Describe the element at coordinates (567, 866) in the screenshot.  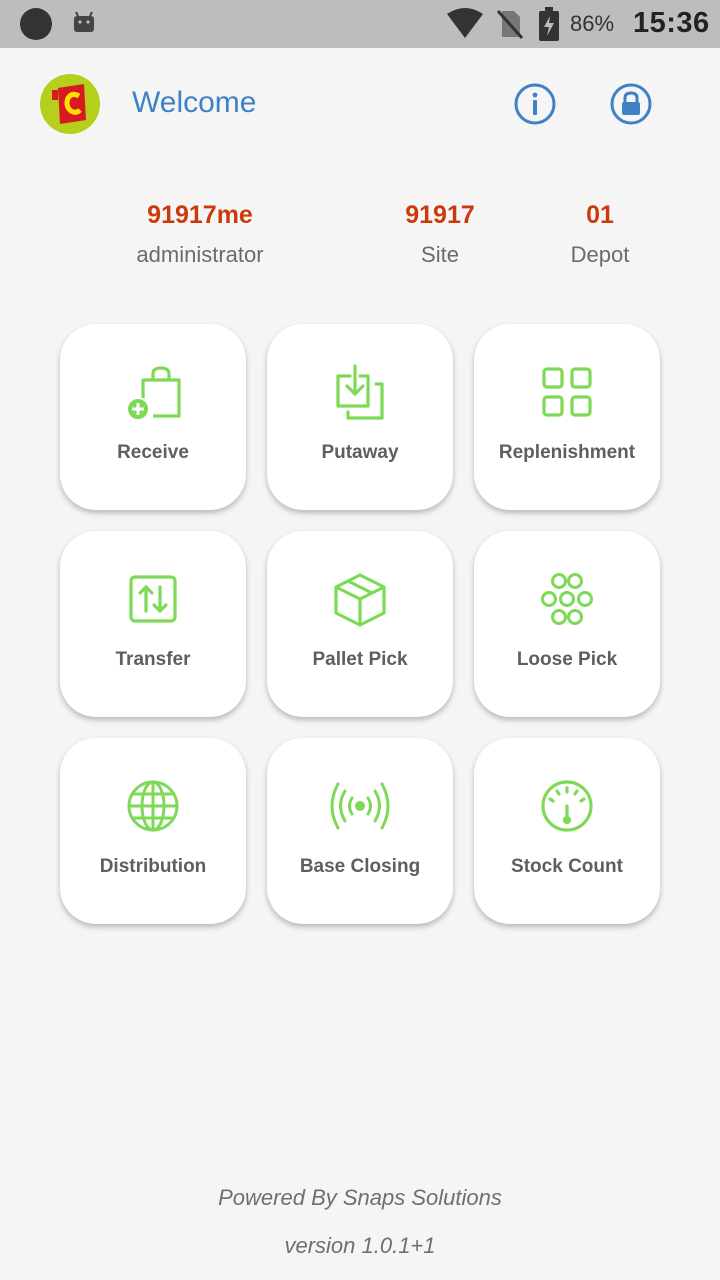
I see `stock-count-label: Stock Count` at that location.